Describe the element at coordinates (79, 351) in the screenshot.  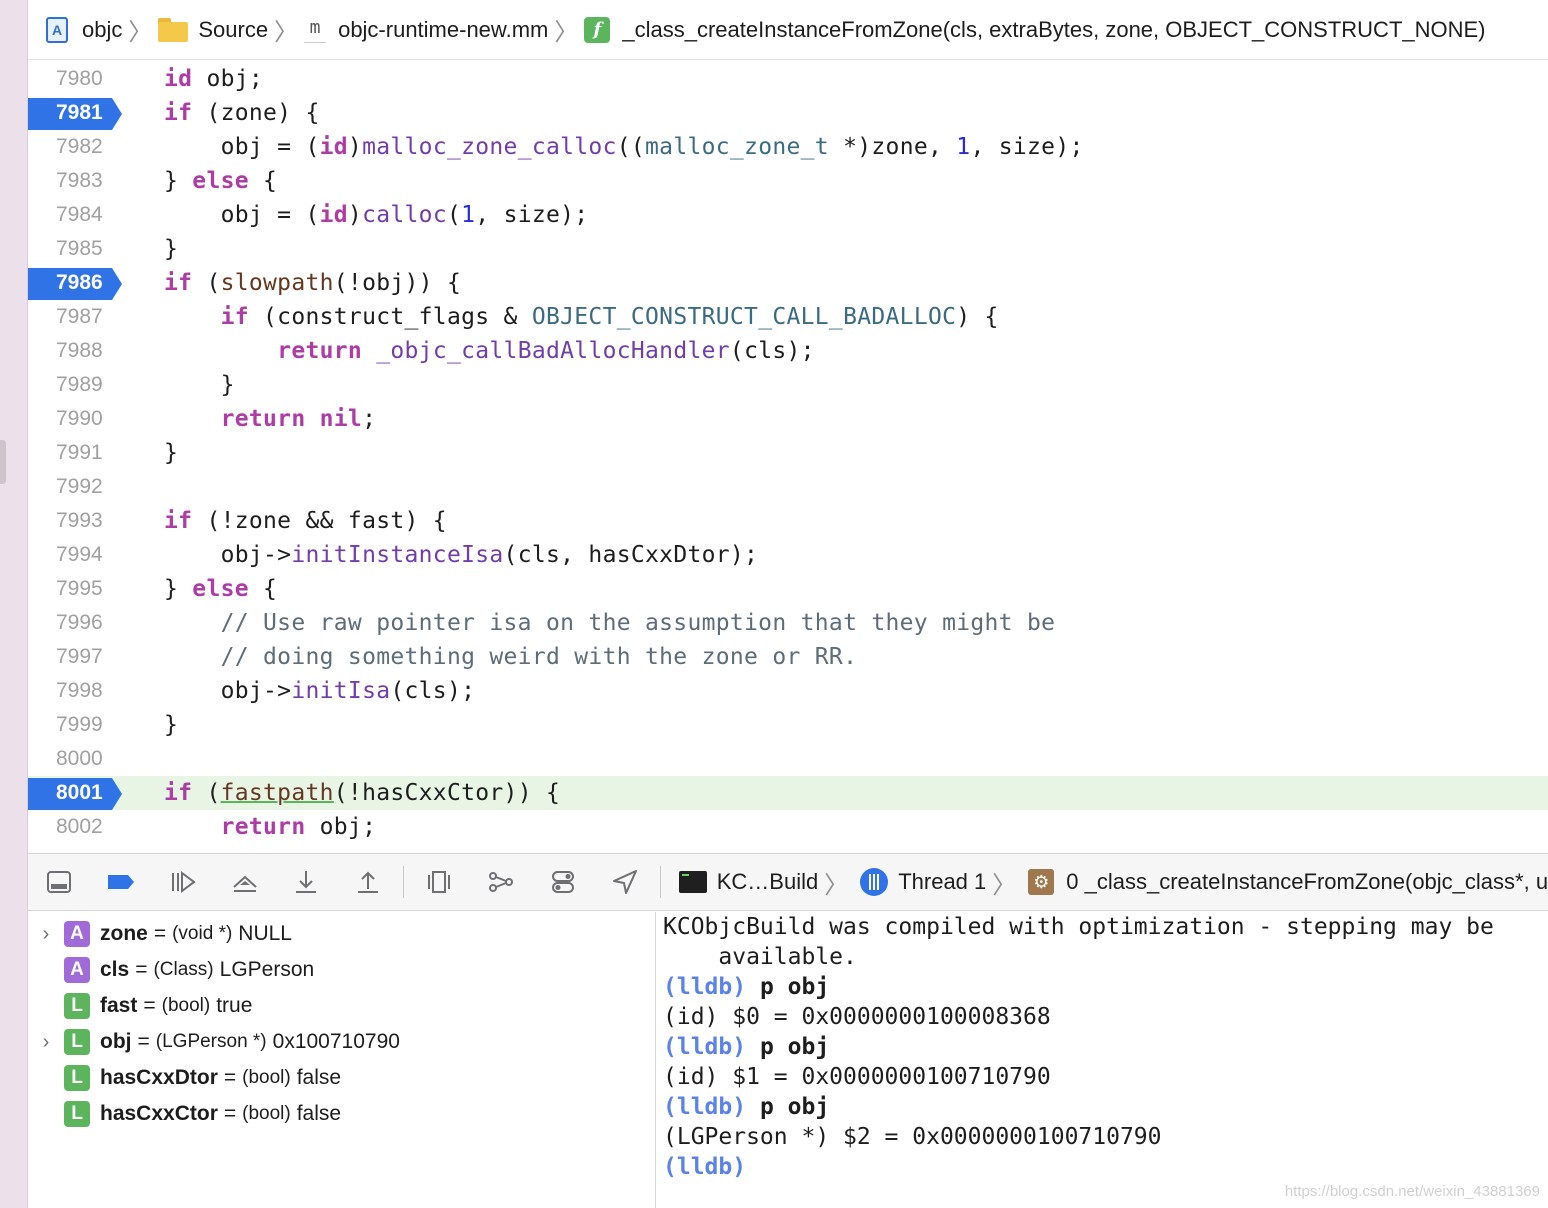
I see `line-number: 7988` at that location.